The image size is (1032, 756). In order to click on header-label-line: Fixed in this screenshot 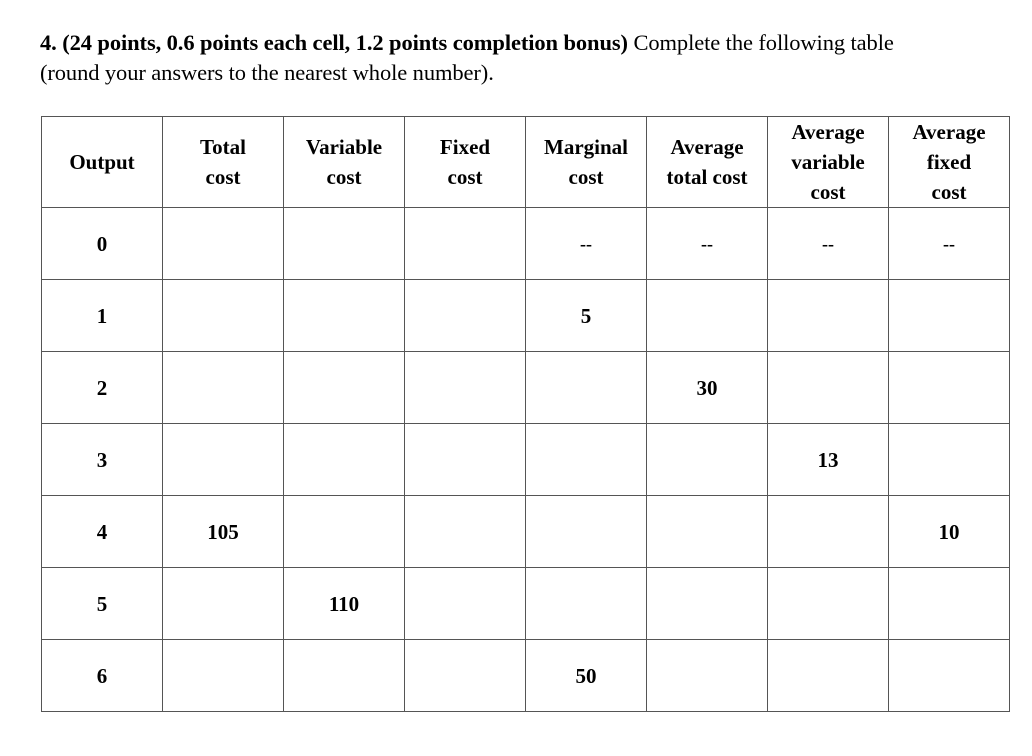, I will do `click(465, 147)`.